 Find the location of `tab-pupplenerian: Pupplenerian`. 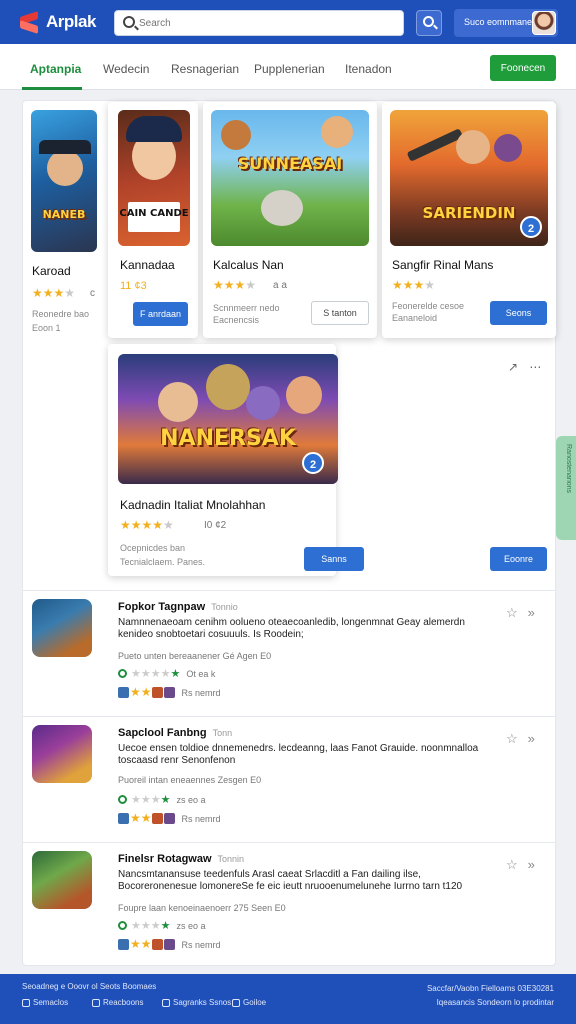

tab-pupplenerian: Pupplenerian is located at coordinates (289, 69).